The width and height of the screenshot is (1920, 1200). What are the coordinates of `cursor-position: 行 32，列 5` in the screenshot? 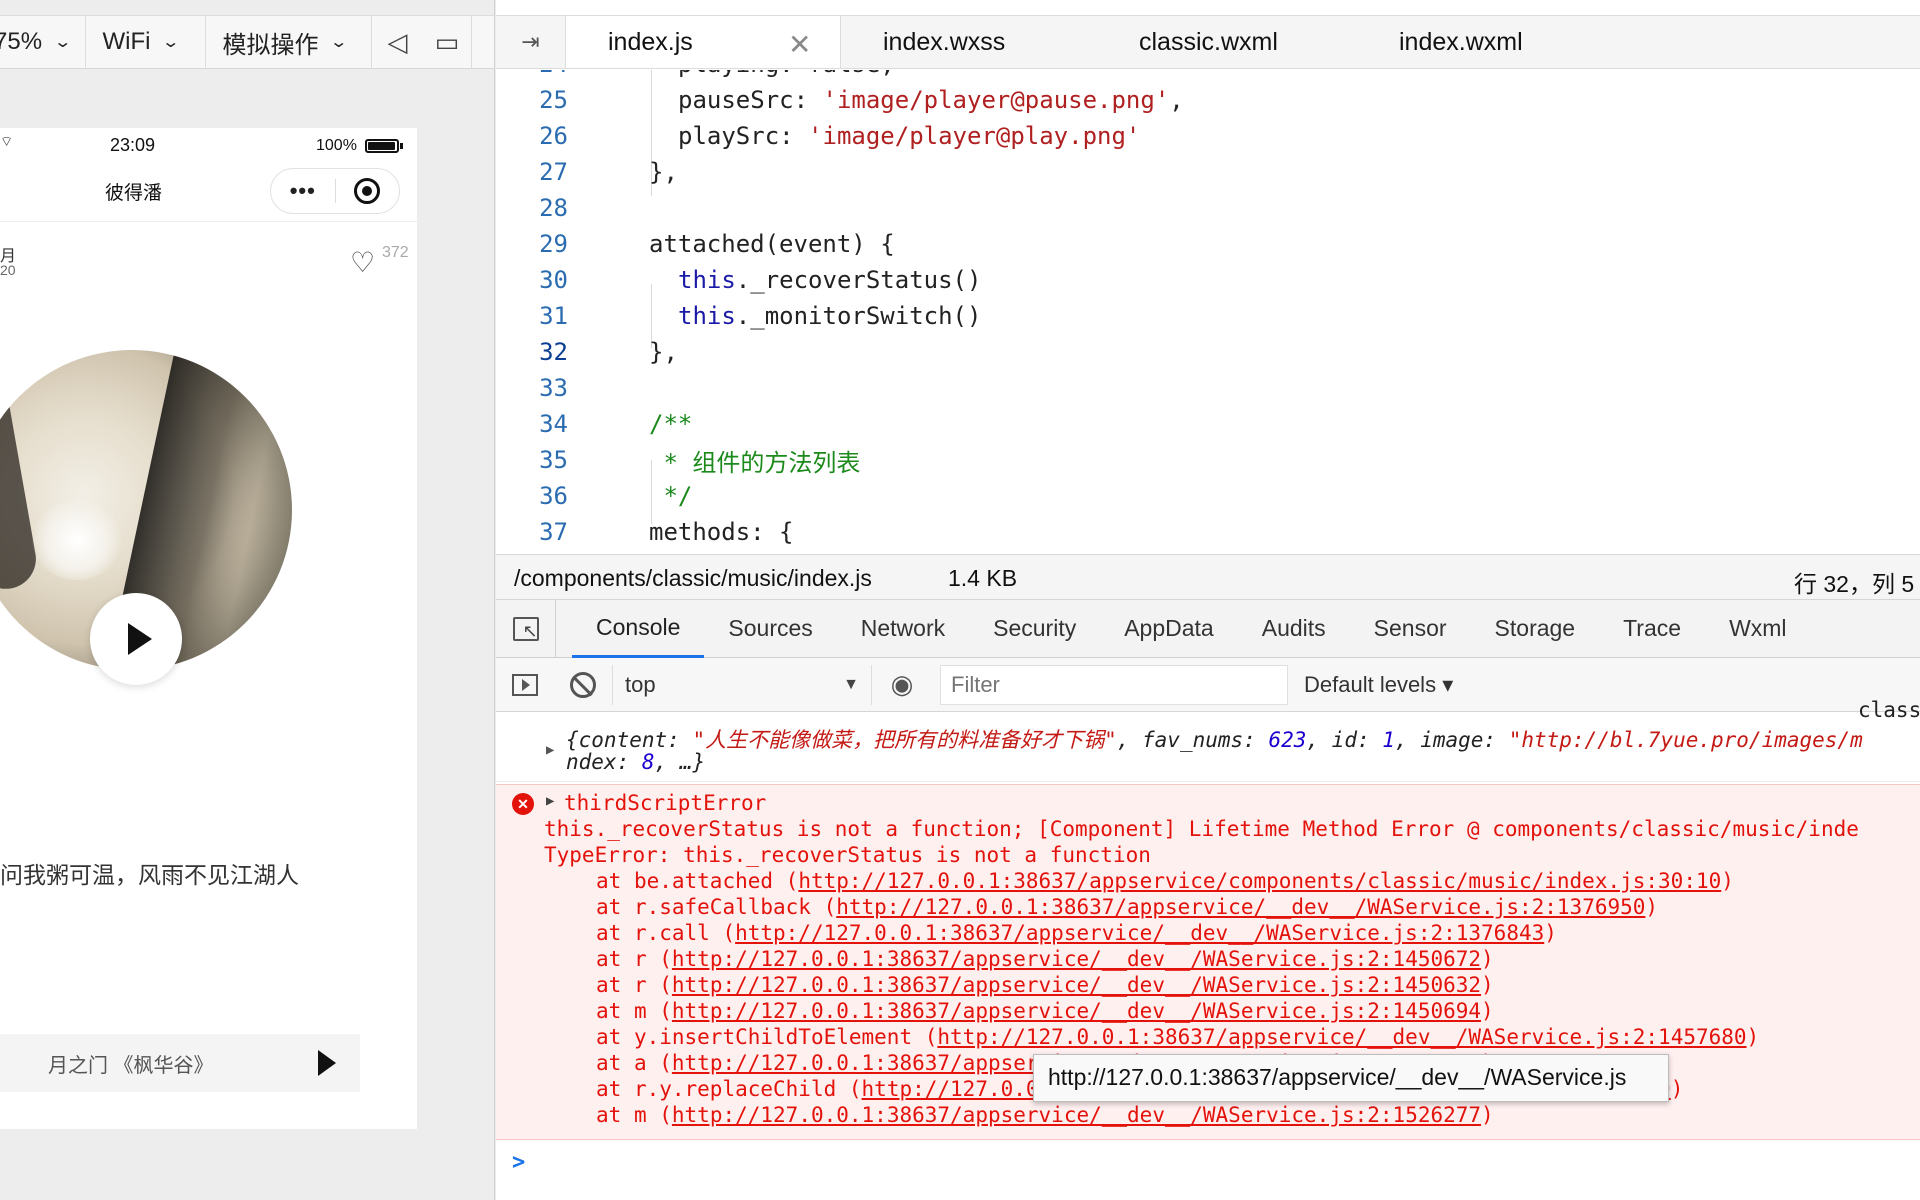 It's located at (1854, 582).